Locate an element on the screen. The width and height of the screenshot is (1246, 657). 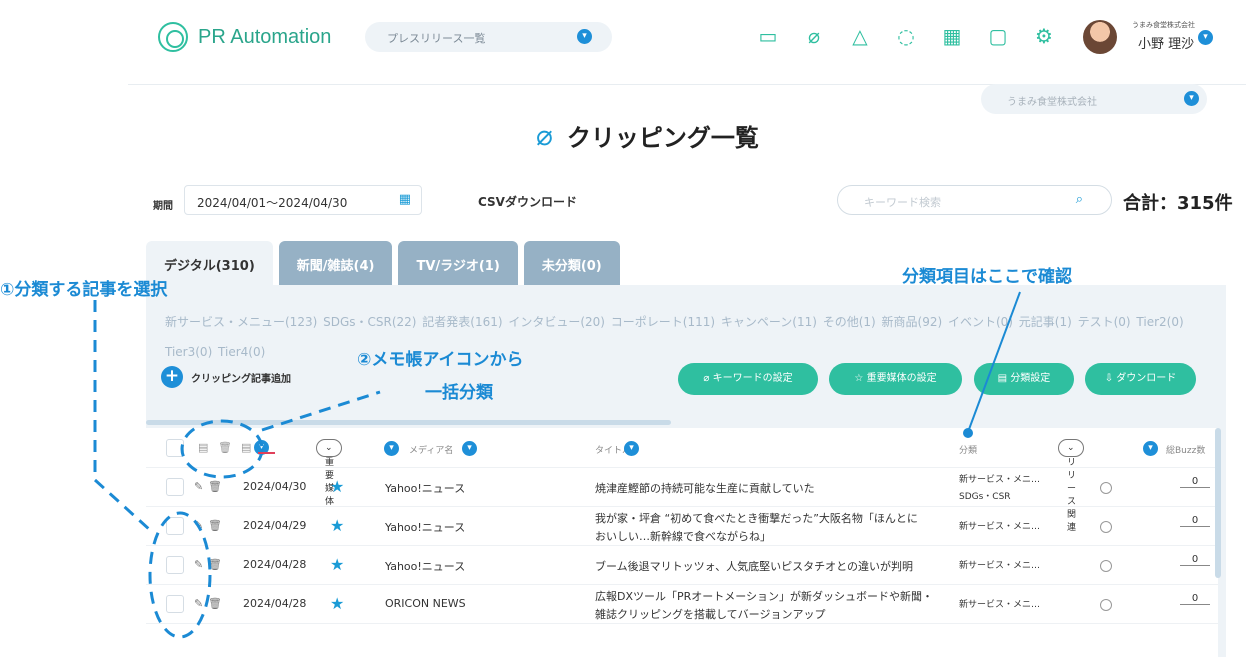
page-title-text: クリッピング一覧 is located at coordinates (662, 138).